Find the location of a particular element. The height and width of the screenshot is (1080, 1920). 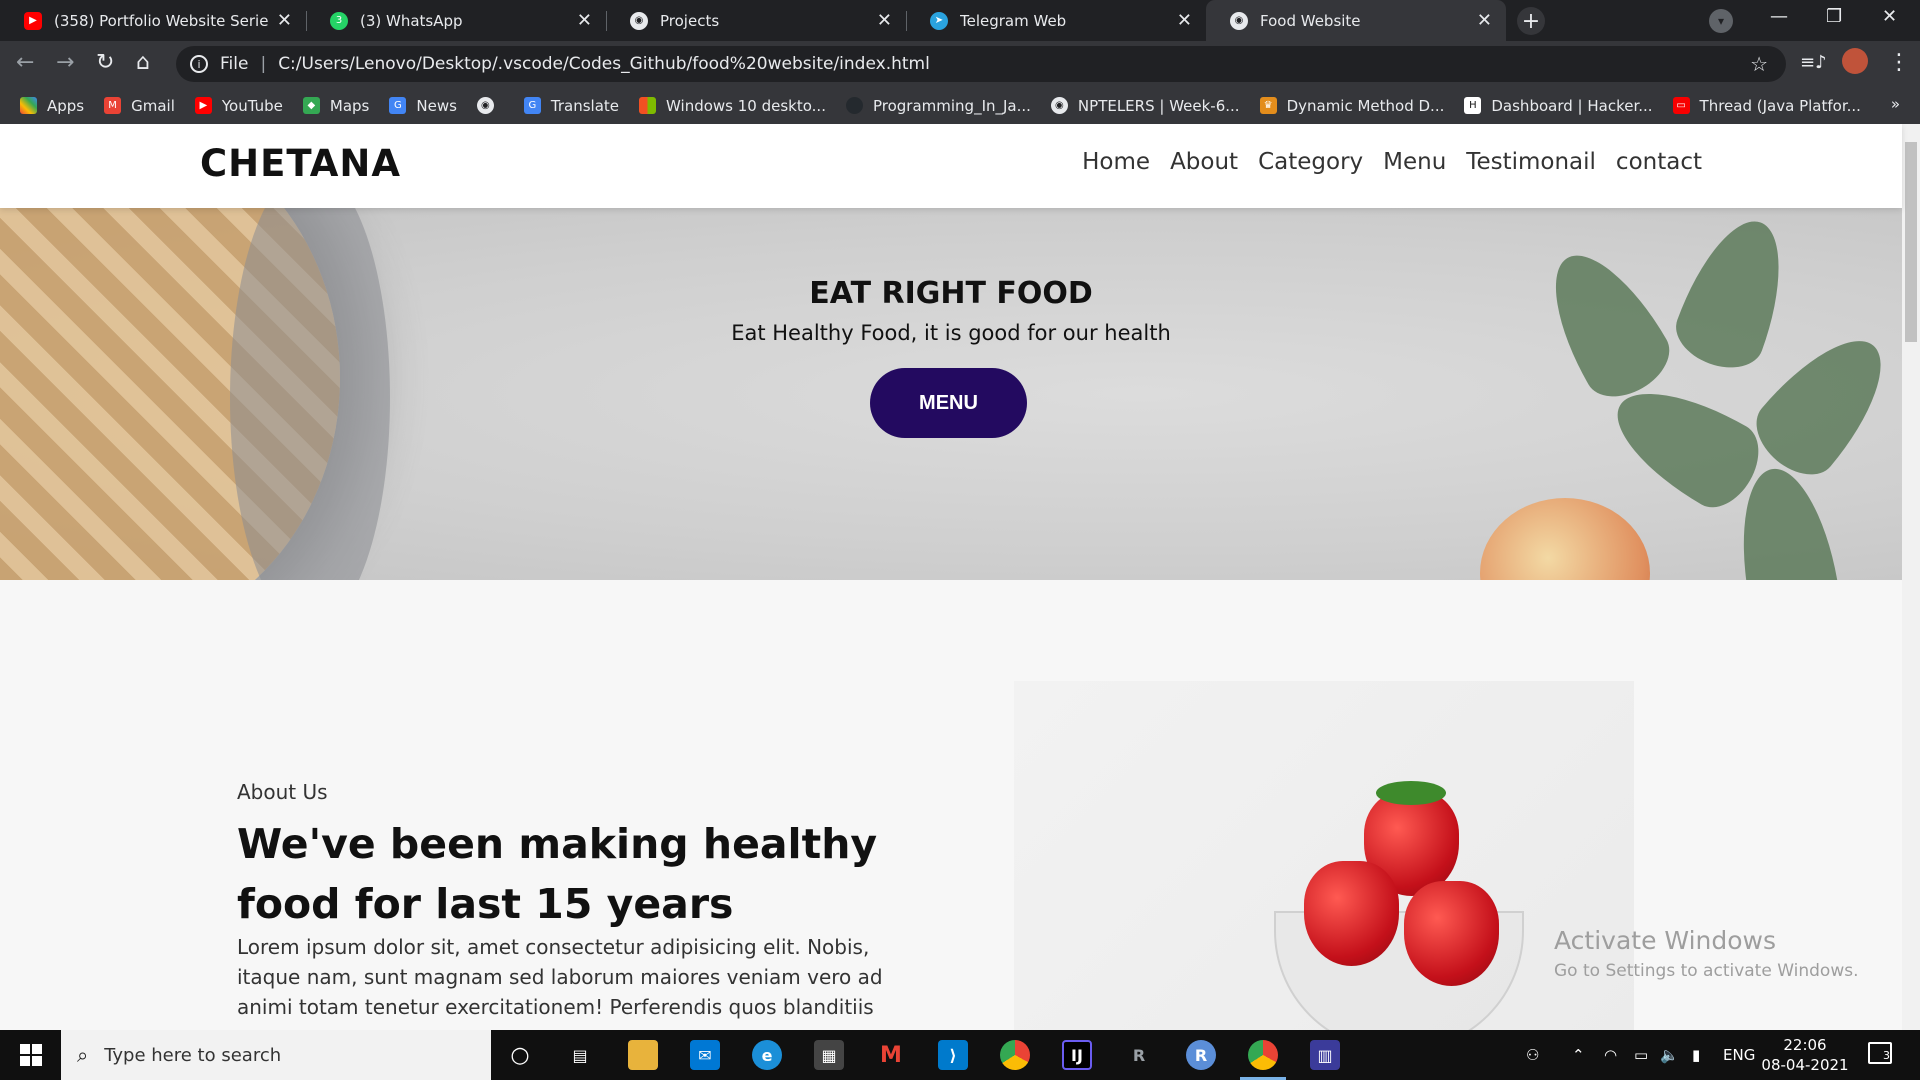

maps-icon: ◆ is located at coordinates (311, 105).